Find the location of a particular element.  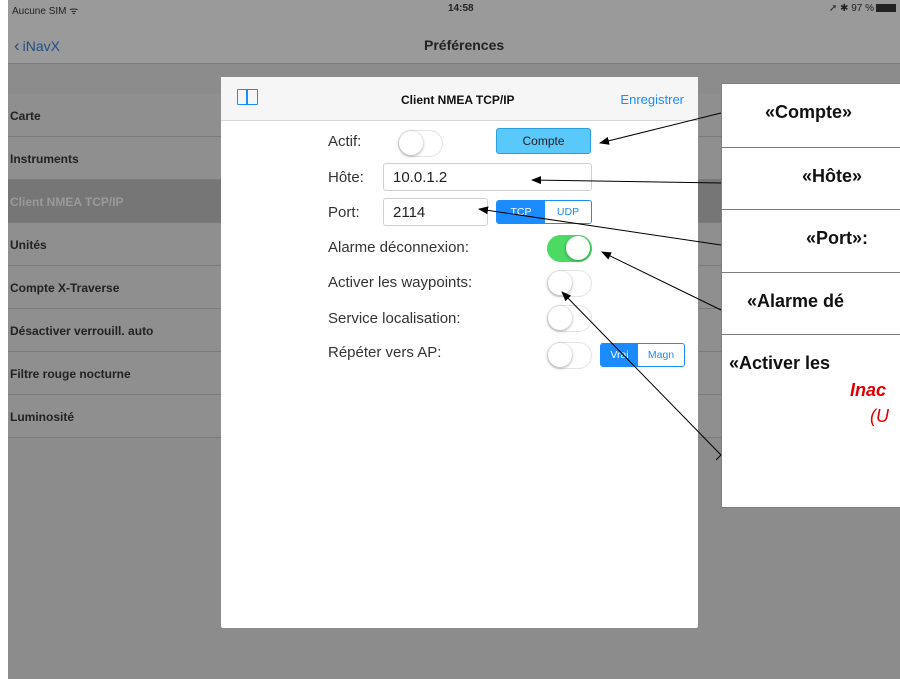

callout-hote: «Hôte» is located at coordinates (811, 179).